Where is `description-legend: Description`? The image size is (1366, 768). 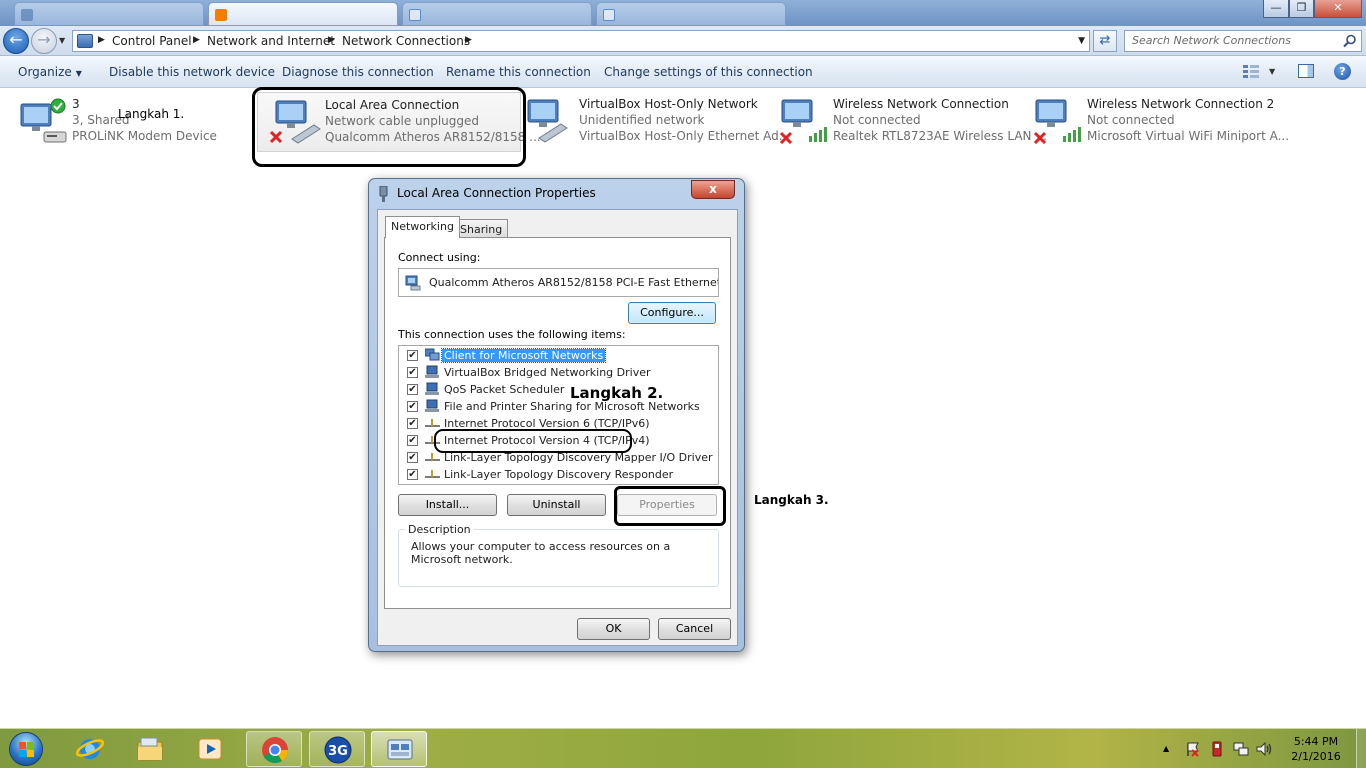 description-legend: Description is located at coordinates (439, 529).